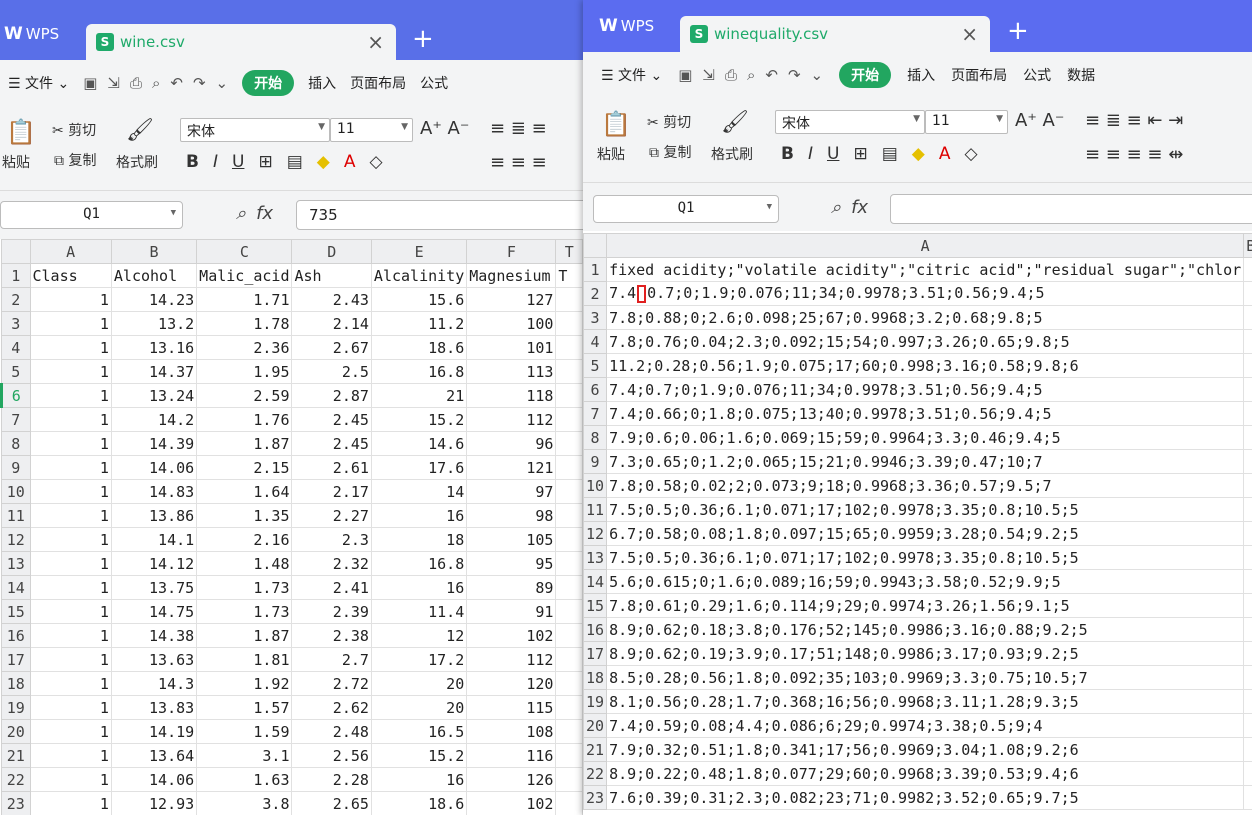 This screenshot has width=1252, height=815. Describe the element at coordinates (331, 515) in the screenshot. I see `data-cell: 2.27` at that location.